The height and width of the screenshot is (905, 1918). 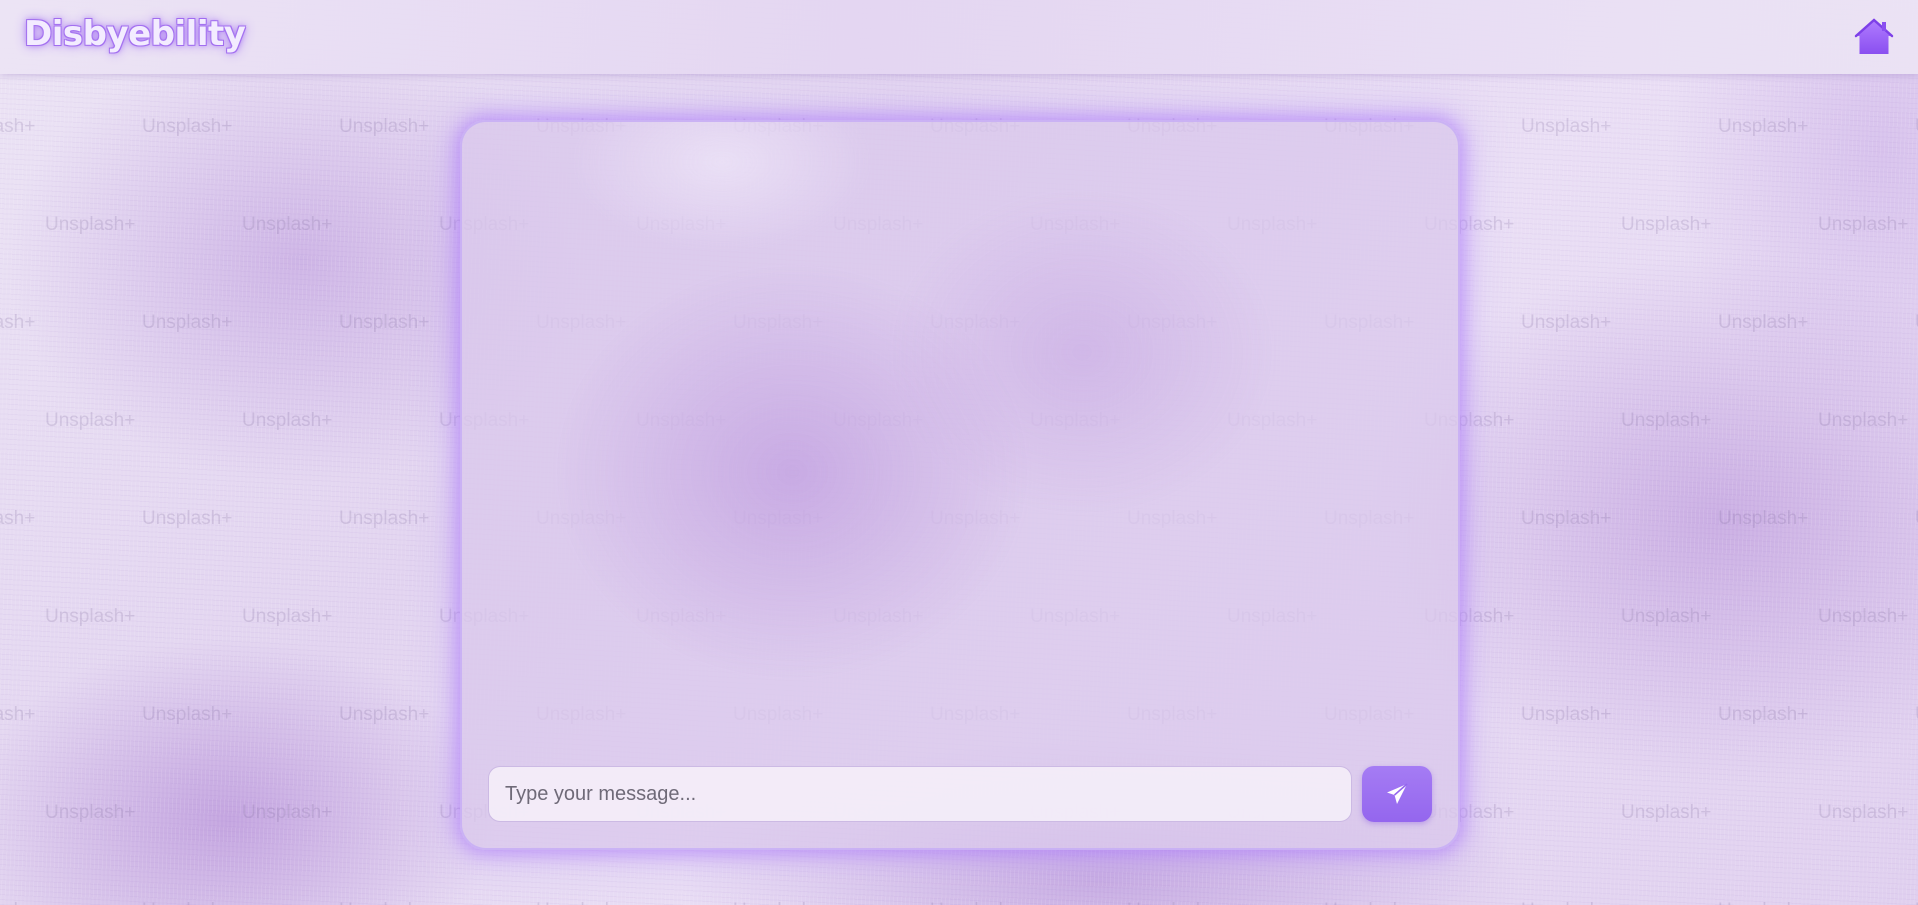 What do you see at coordinates (135, 34) in the screenshot?
I see `app-logo: Disbyebility` at bounding box center [135, 34].